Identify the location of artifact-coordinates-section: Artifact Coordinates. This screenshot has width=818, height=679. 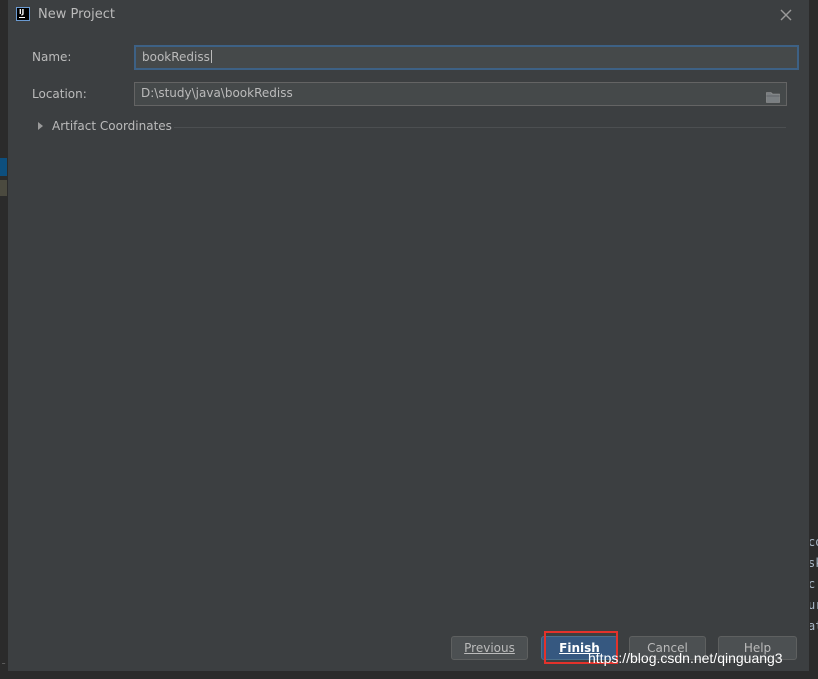
(410, 127).